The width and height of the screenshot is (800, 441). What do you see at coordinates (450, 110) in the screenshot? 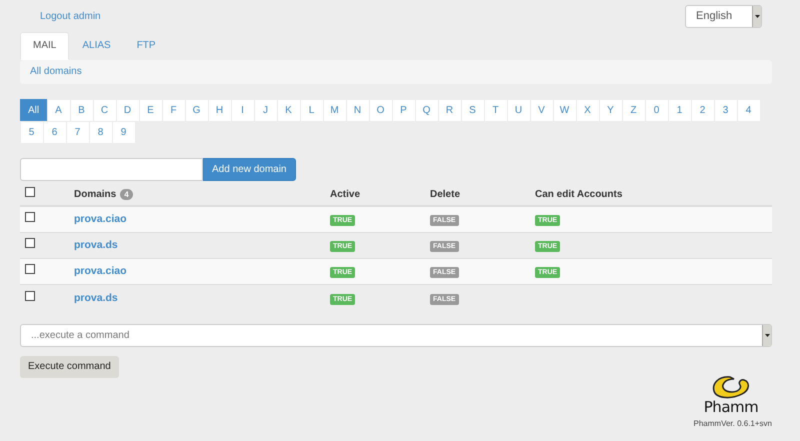
I see `letter-filter: R` at bounding box center [450, 110].